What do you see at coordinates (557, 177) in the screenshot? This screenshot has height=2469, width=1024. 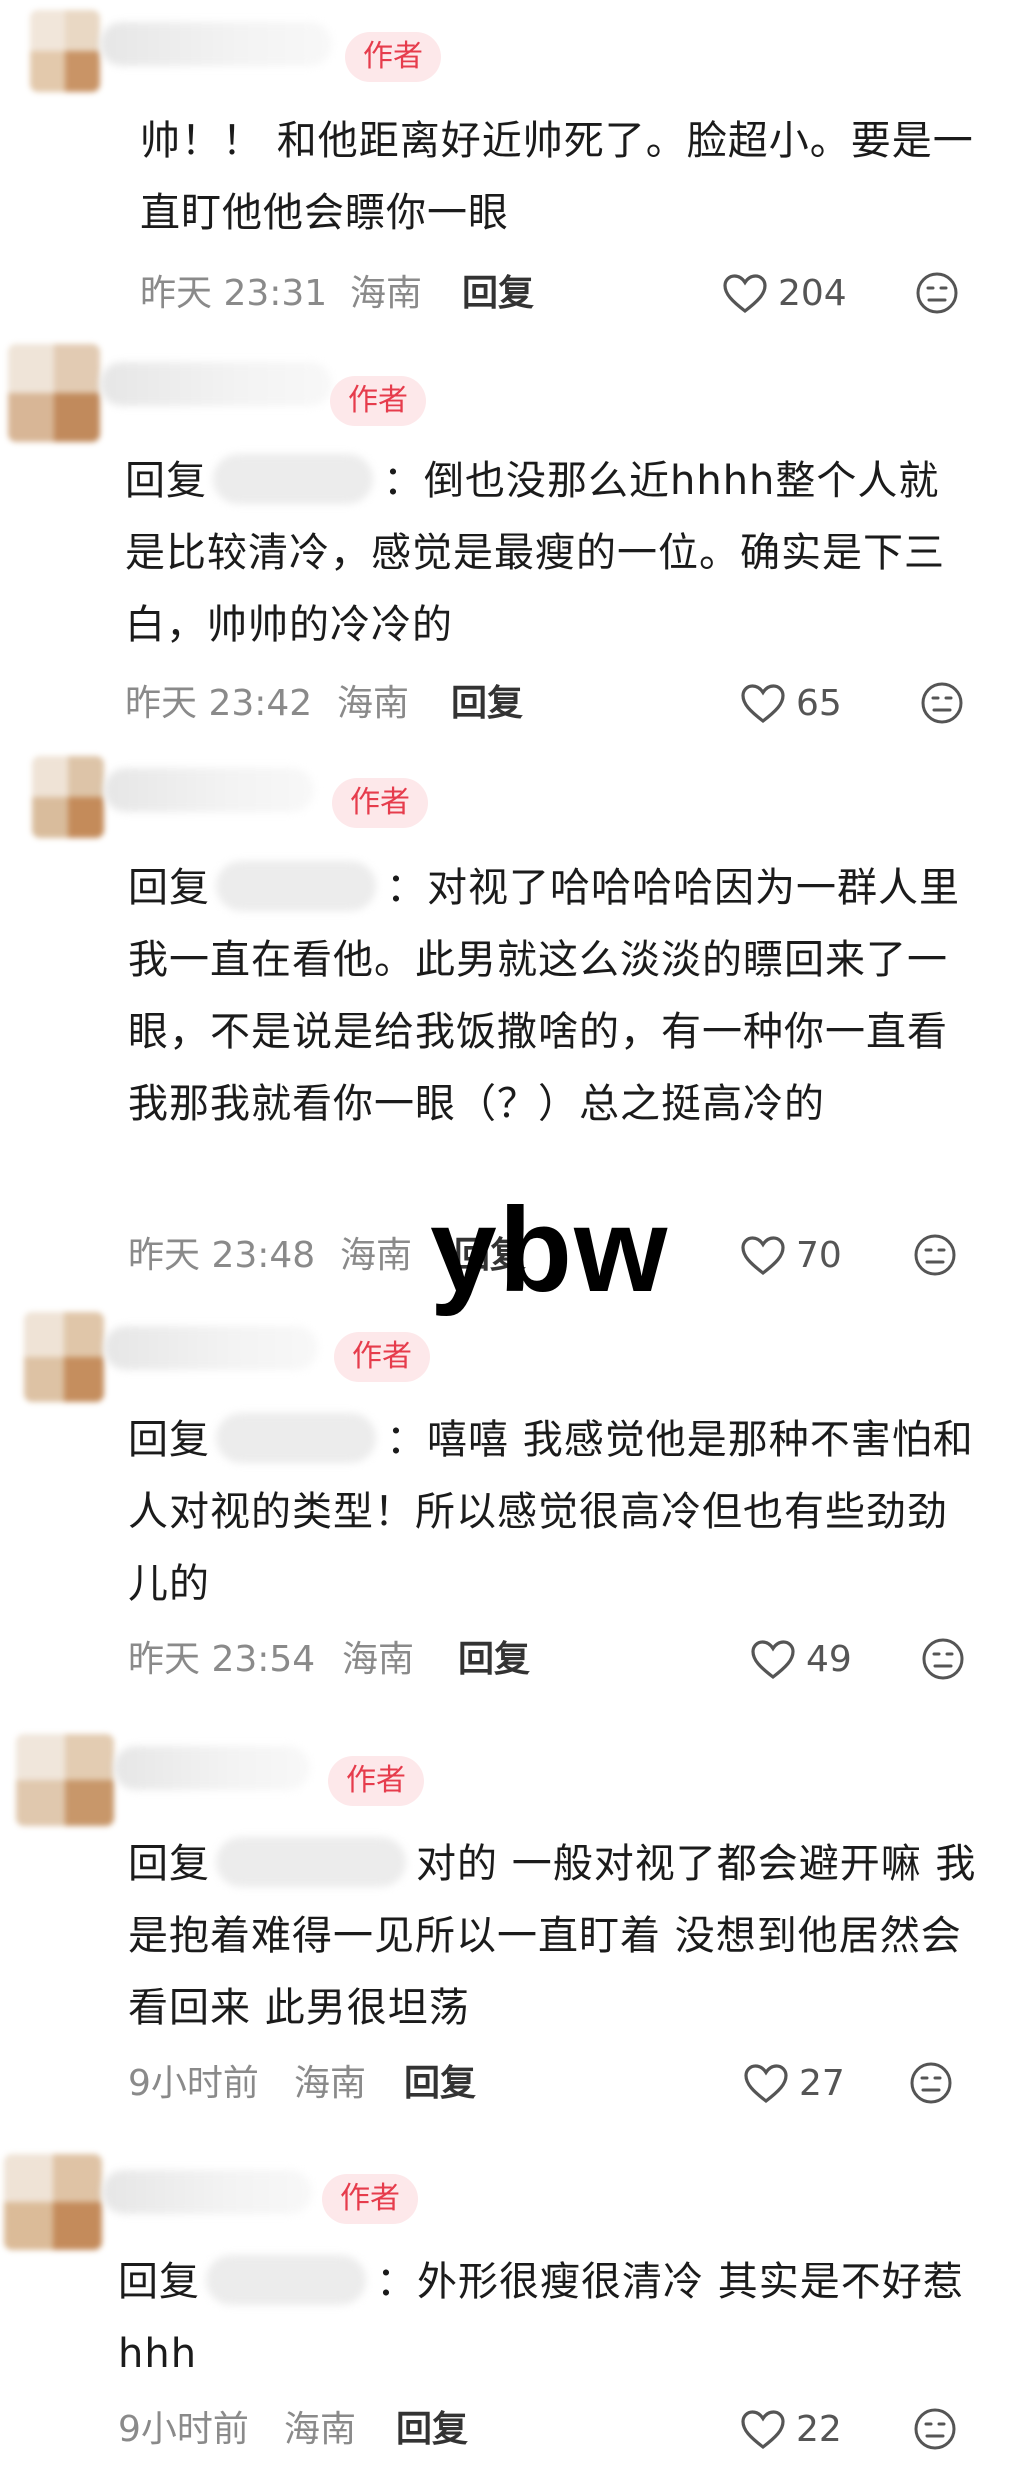 I see `comment-text: 帅！！ 和他距离好近帅死了。脸超小。要是一直盯他他会瞟你一眼` at bounding box center [557, 177].